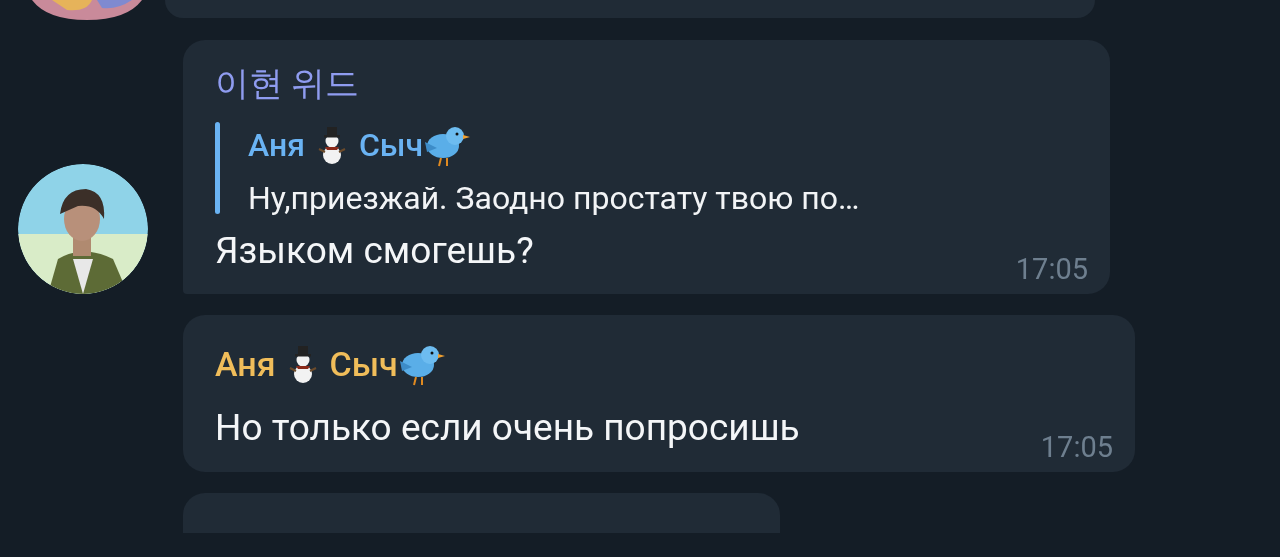 This screenshot has width=1280, height=557. I want to click on message-text: Но только если очень попросишь, so click(507, 428).